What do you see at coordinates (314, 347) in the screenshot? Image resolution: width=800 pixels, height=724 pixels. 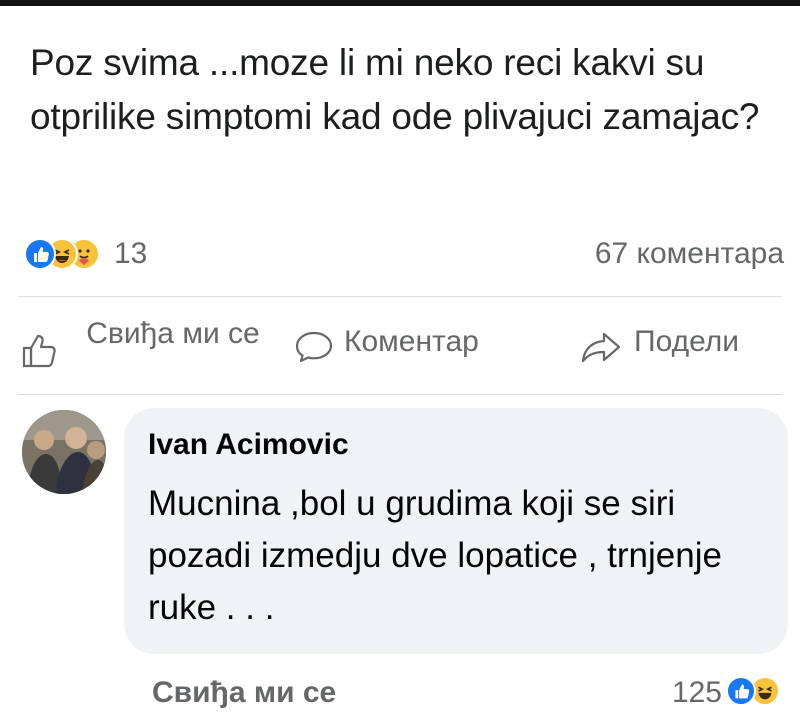 I see `comment-bubble-icon` at bounding box center [314, 347].